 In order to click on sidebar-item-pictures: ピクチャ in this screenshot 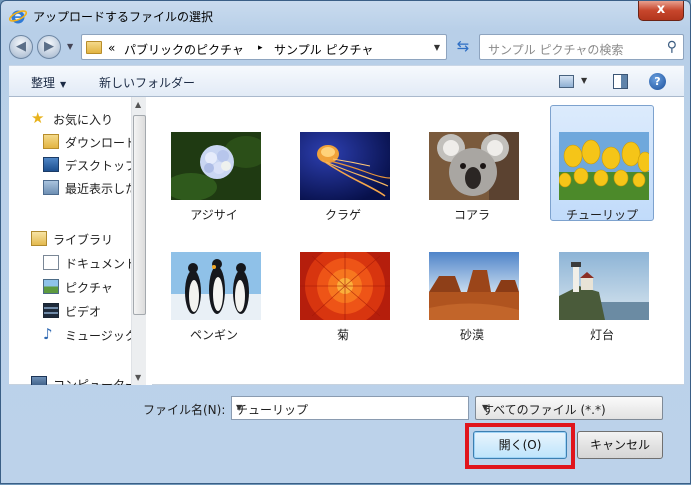, I will do `click(70, 287)`.